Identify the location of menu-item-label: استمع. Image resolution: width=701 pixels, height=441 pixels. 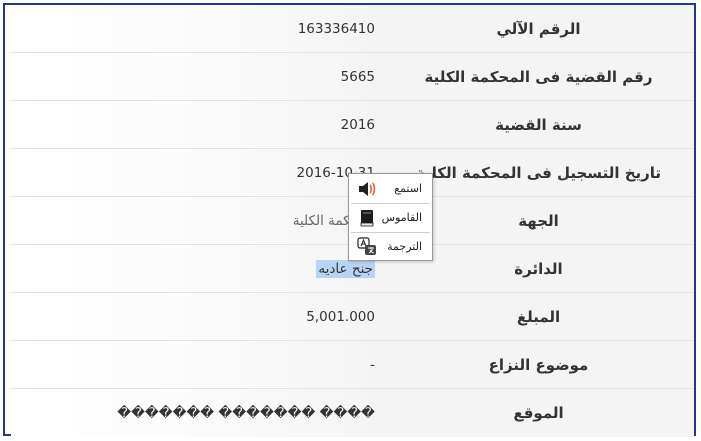
(408, 188).